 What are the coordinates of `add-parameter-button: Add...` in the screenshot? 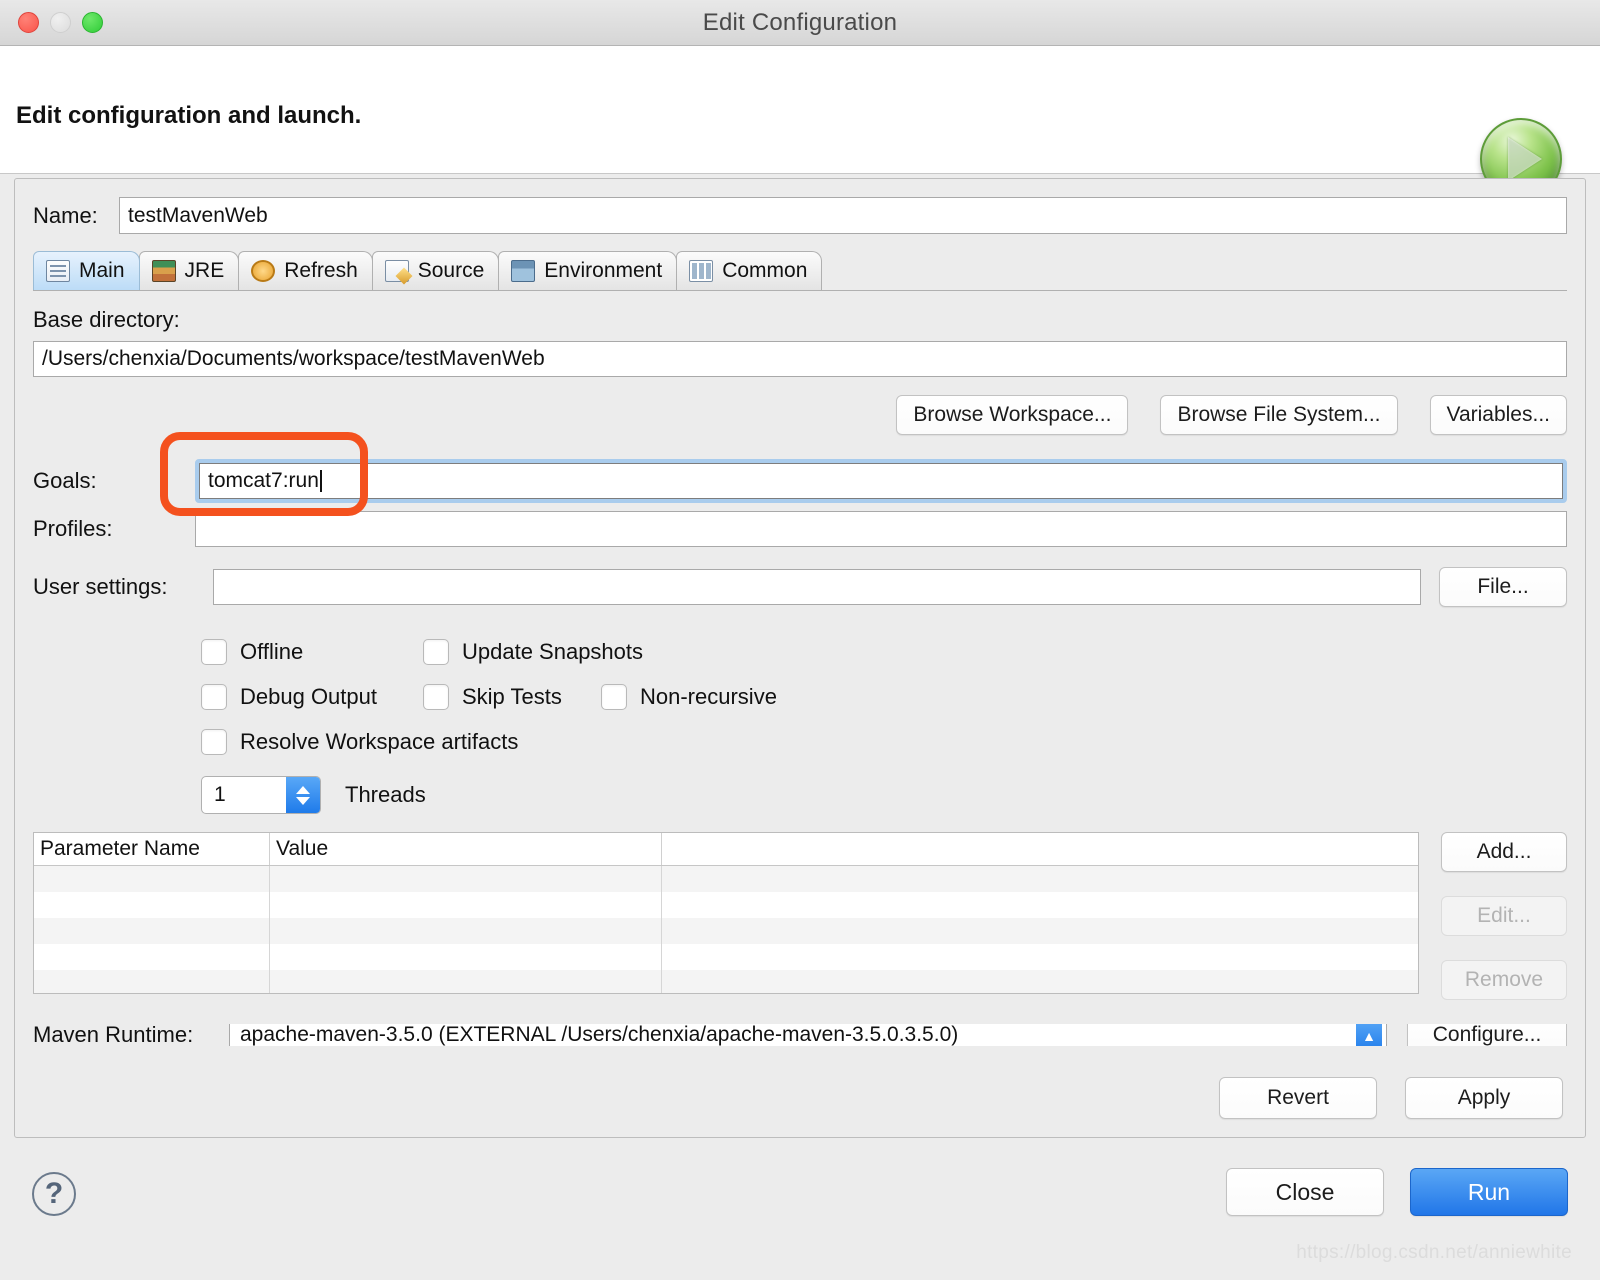 It's located at (1504, 852).